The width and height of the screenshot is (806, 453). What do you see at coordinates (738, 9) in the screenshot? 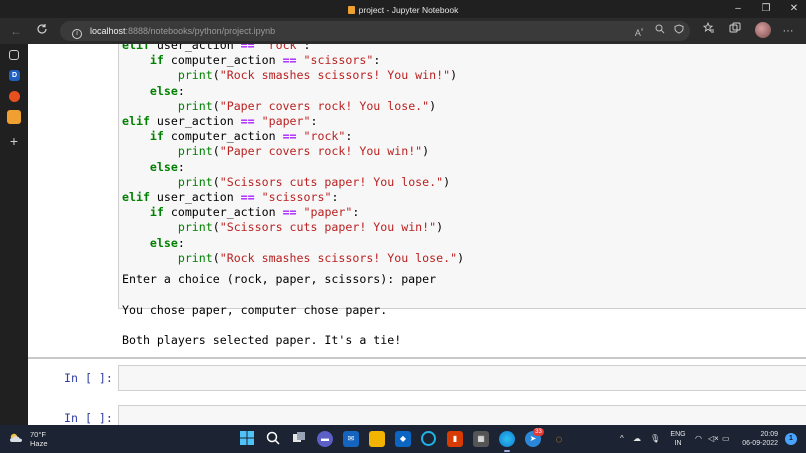
I see `minimize-button: –` at bounding box center [738, 9].